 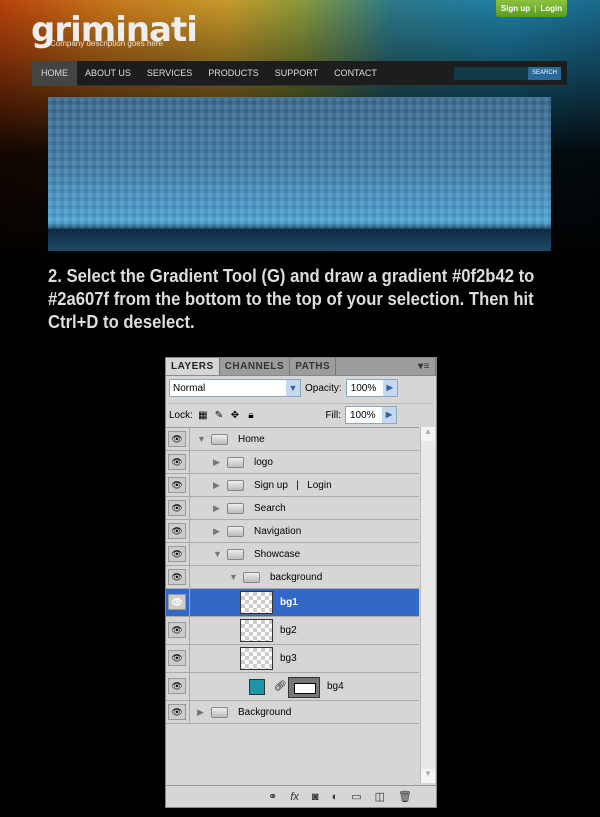 What do you see at coordinates (251, 439) in the screenshot?
I see `layer-name: Home` at bounding box center [251, 439].